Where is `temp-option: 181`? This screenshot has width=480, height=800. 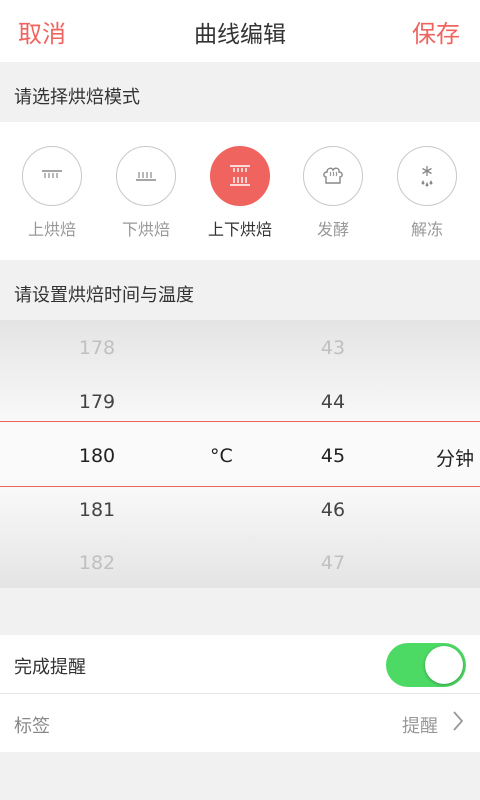 temp-option: 181 is located at coordinates (97, 510).